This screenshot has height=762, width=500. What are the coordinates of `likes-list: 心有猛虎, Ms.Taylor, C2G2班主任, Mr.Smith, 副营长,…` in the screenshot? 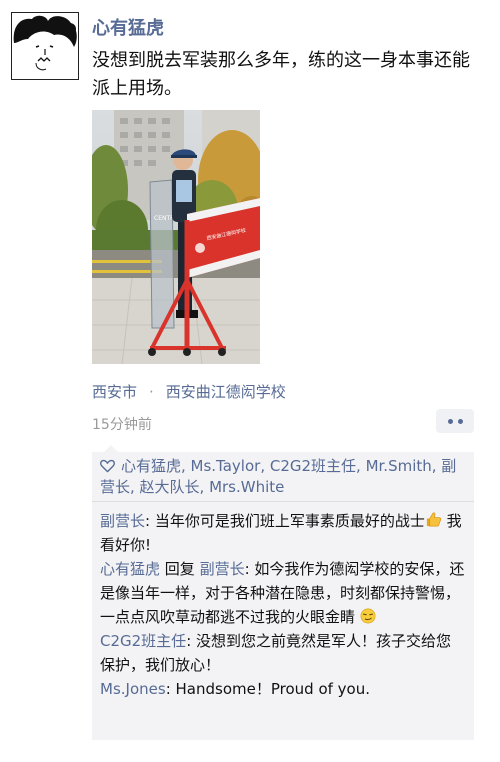 It's located at (285, 477).